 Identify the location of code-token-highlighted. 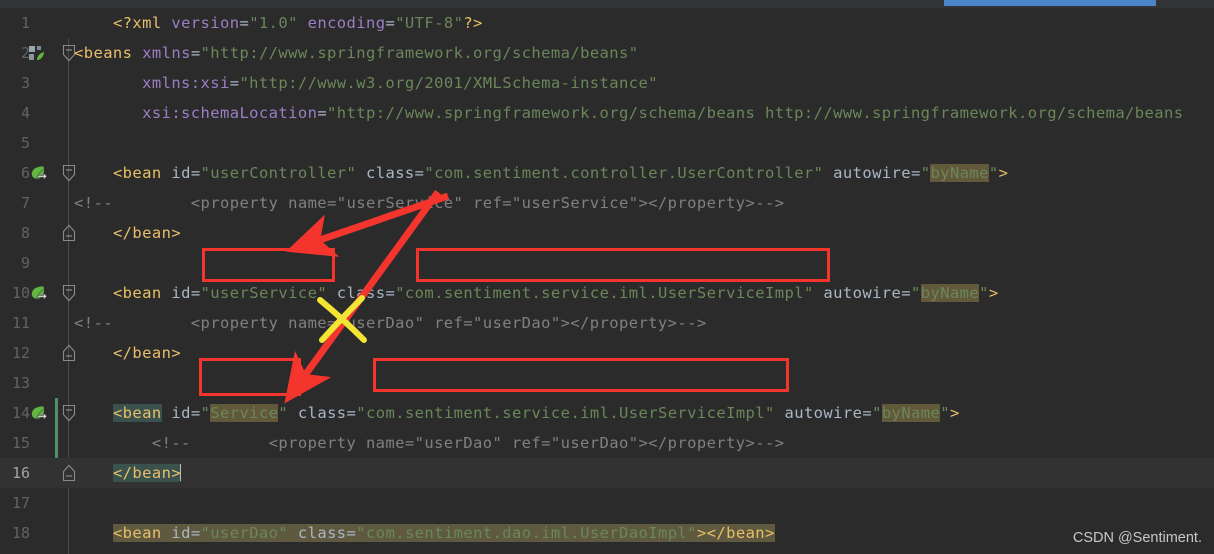
(166, 533).